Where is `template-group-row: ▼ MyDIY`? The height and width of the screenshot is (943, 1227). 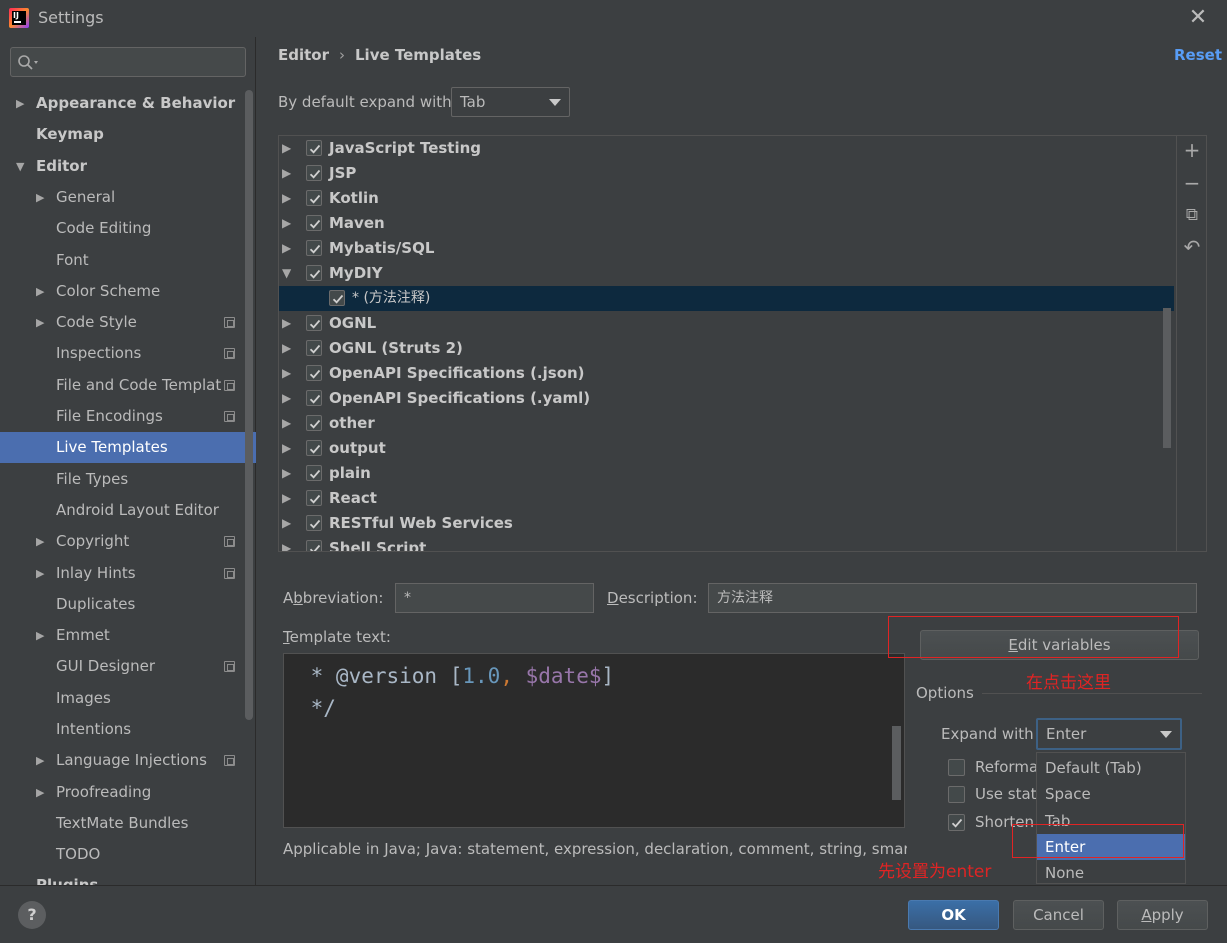
template-group-row: ▼ MyDIY is located at coordinates (726, 273).